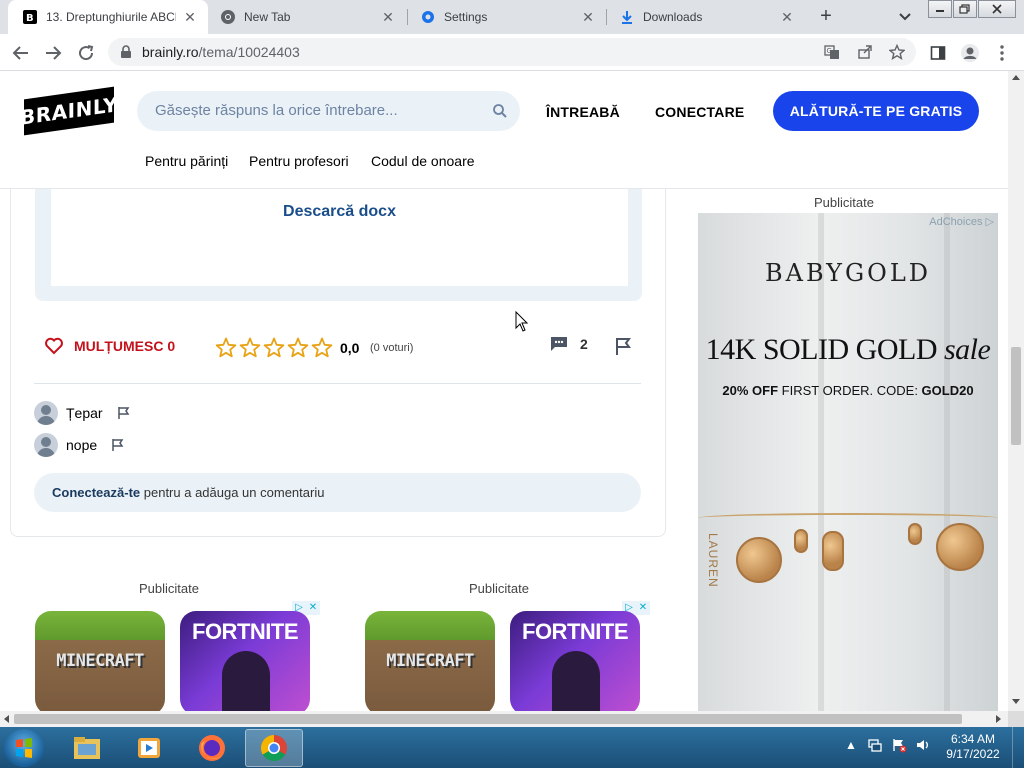 The width and height of the screenshot is (1024, 772). What do you see at coordinates (299, 161) in the screenshot?
I see `teachers-link: Pentru profesori` at bounding box center [299, 161].